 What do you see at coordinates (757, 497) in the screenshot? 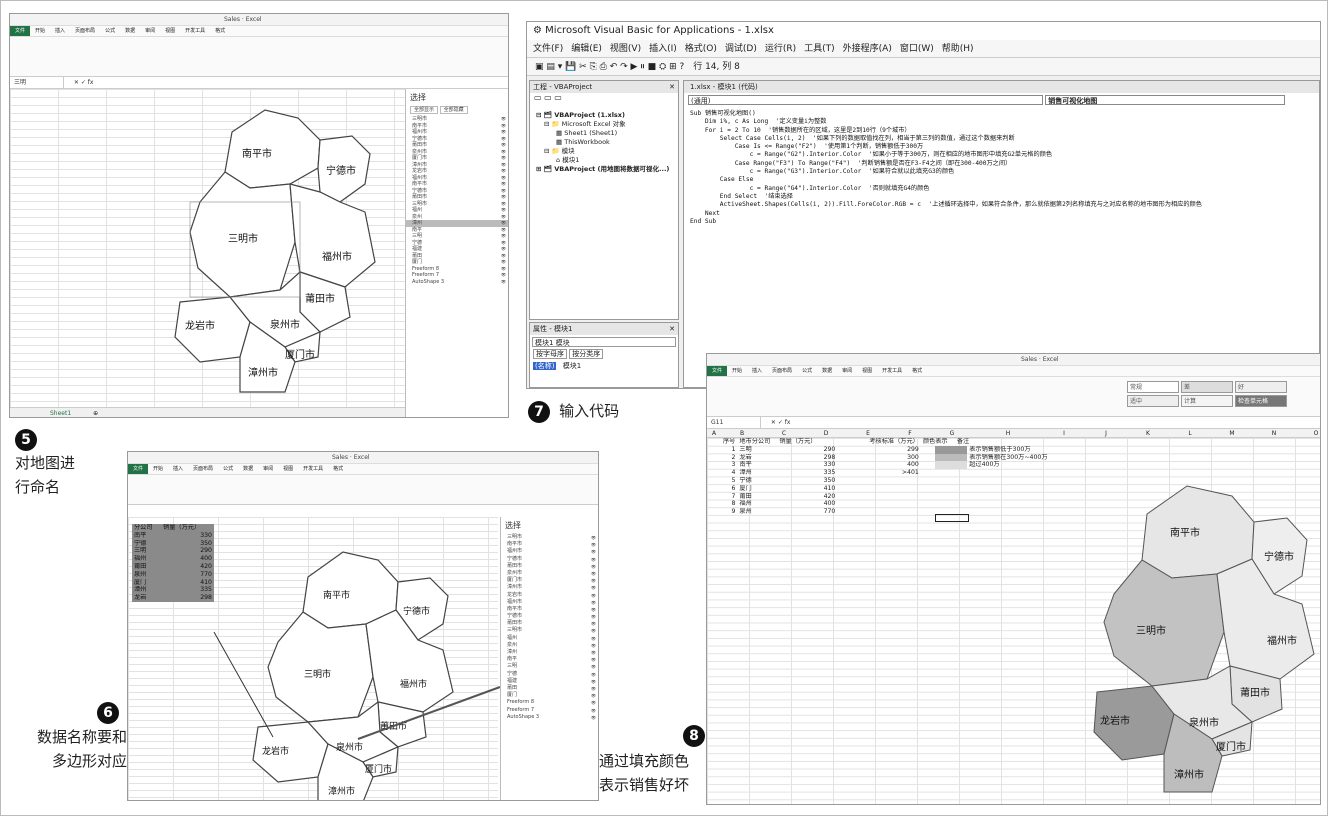
I see `table-cell: 莆田` at bounding box center [757, 497].